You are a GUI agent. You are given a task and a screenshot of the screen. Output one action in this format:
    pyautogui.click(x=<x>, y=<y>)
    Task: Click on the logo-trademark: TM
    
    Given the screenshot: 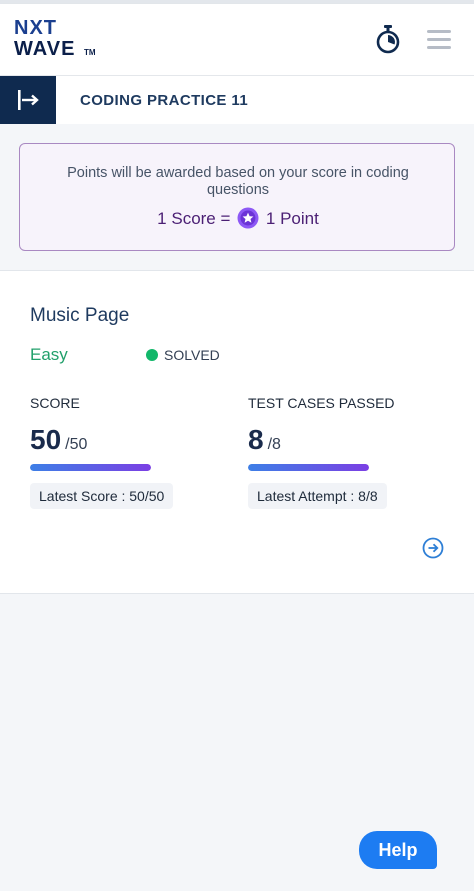 What is the action you would take?
    pyautogui.click(x=90, y=52)
    